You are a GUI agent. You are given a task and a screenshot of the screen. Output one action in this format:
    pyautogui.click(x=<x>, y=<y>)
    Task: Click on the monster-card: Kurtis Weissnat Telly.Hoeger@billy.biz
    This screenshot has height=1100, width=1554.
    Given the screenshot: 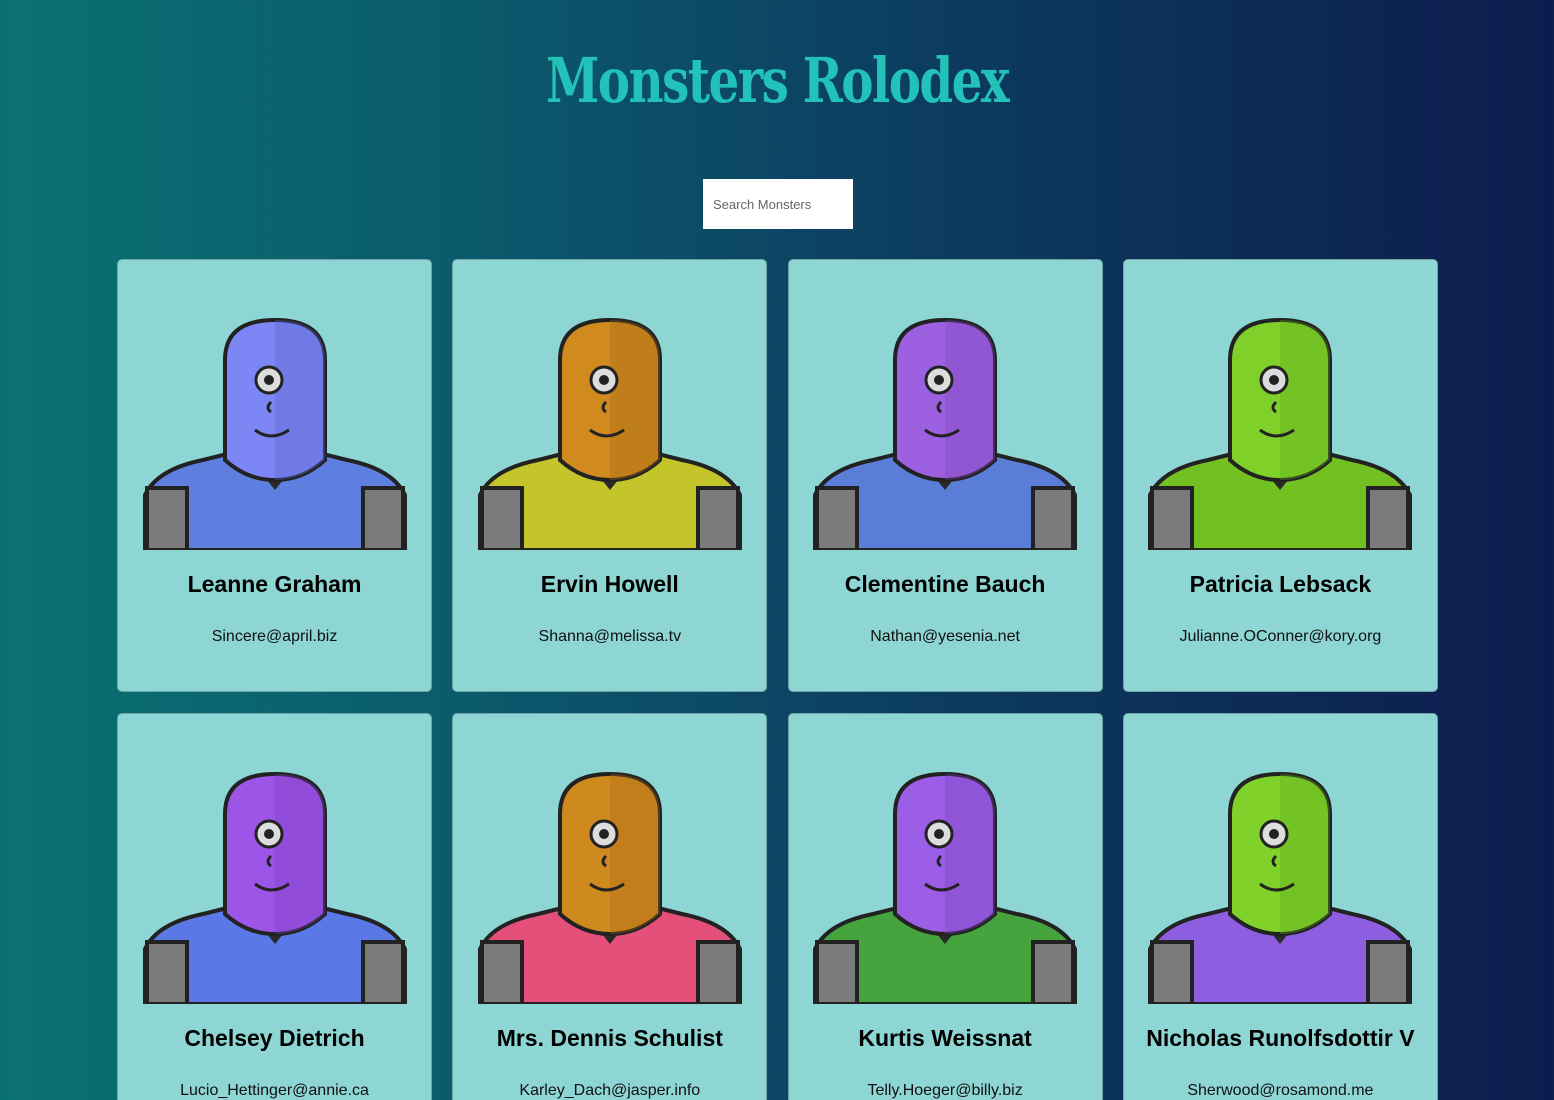 What is the action you would take?
    pyautogui.click(x=945, y=906)
    